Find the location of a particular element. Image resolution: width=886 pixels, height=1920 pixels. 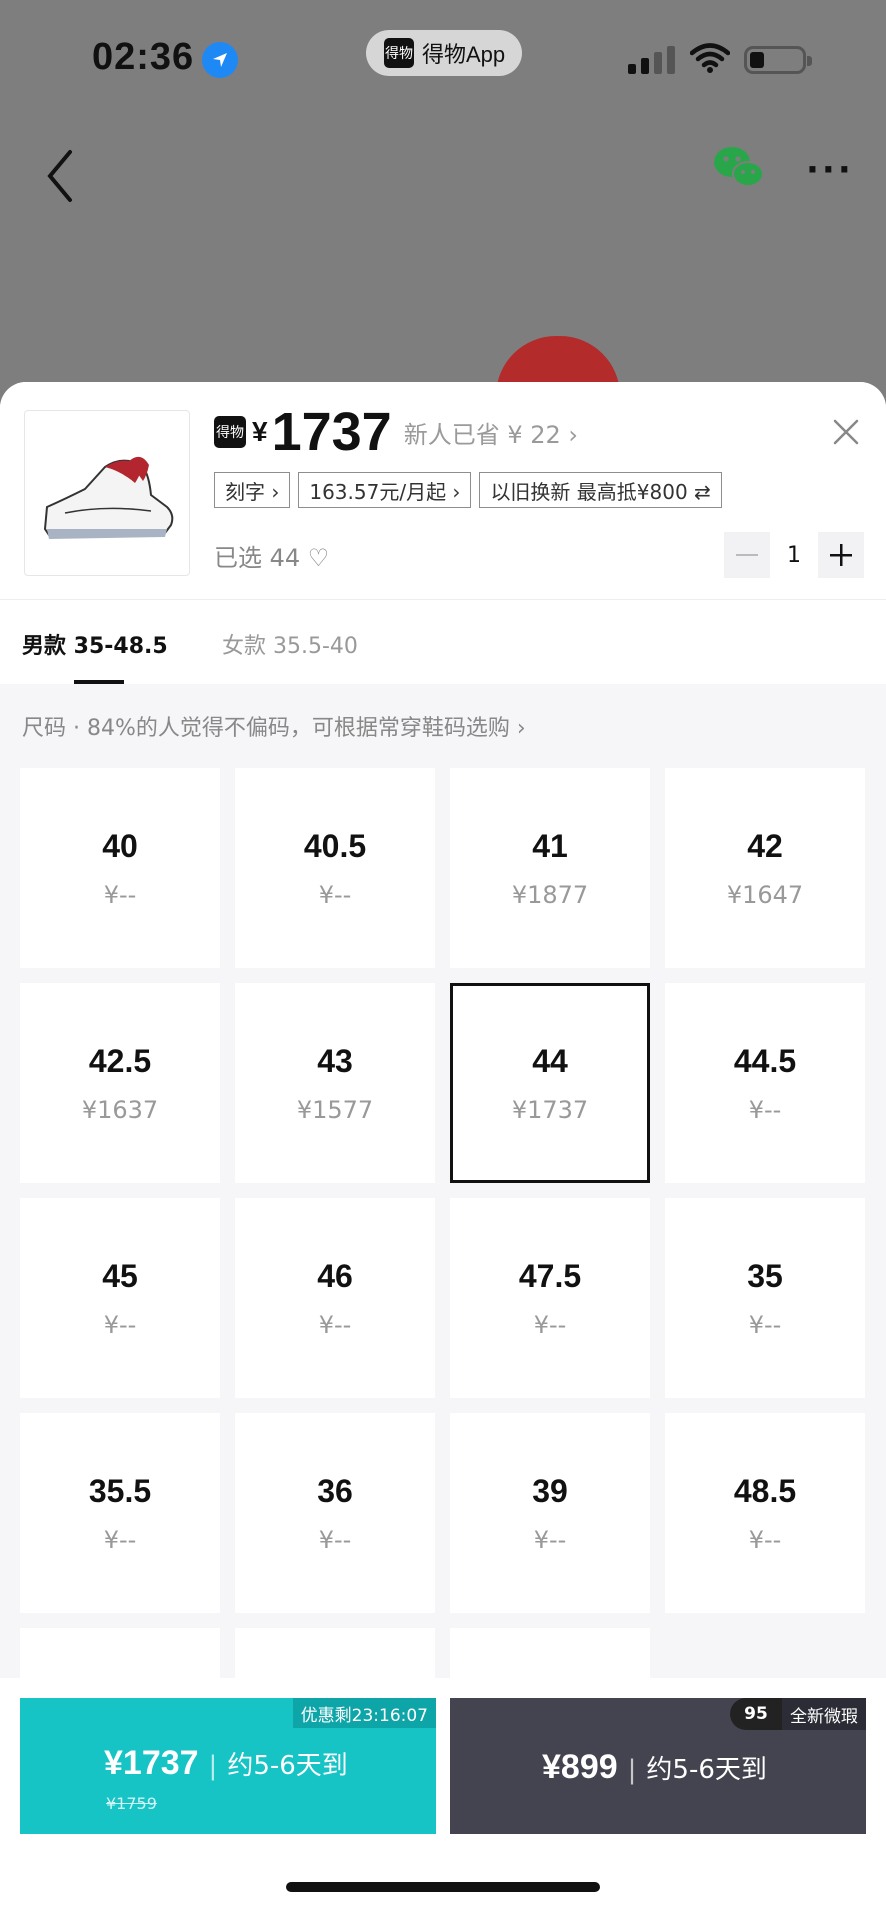

size-option: 48.5 ¥-- is located at coordinates (765, 1513).